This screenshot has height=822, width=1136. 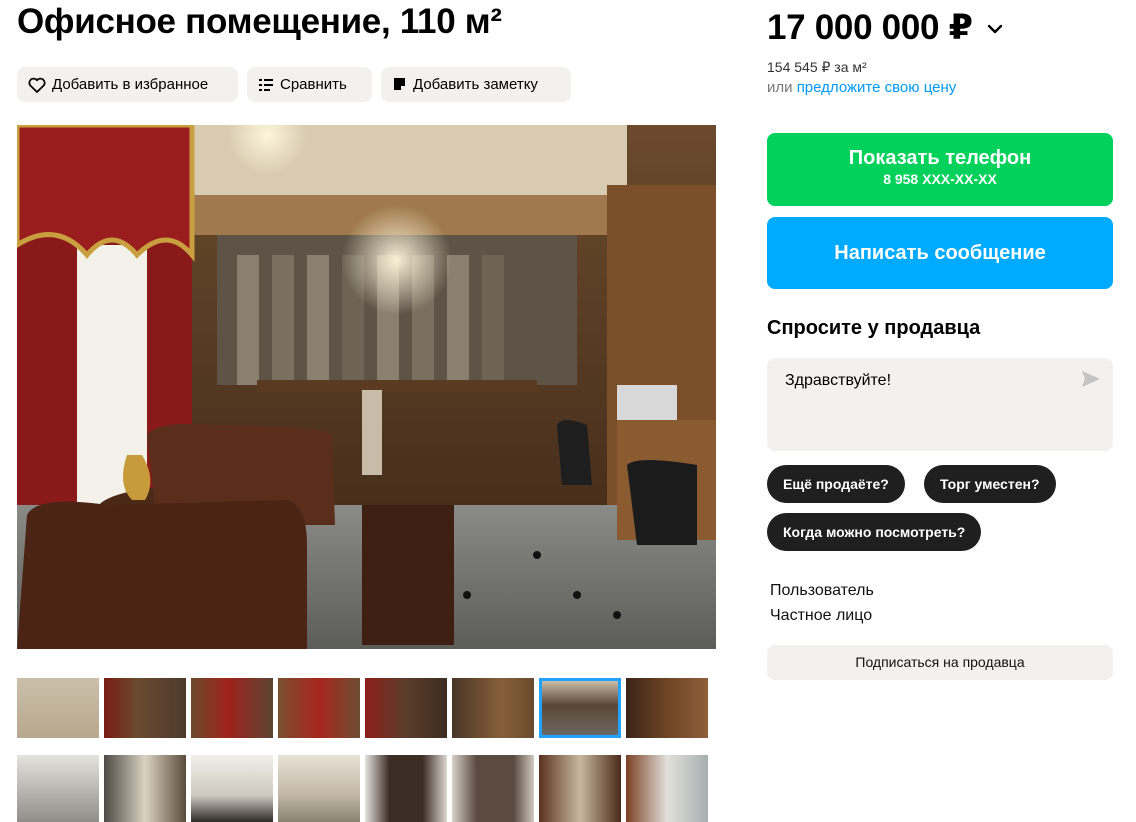 What do you see at coordinates (259, 21) in the screenshot?
I see `listing-title: Офисное помещение, 110 м²` at bounding box center [259, 21].